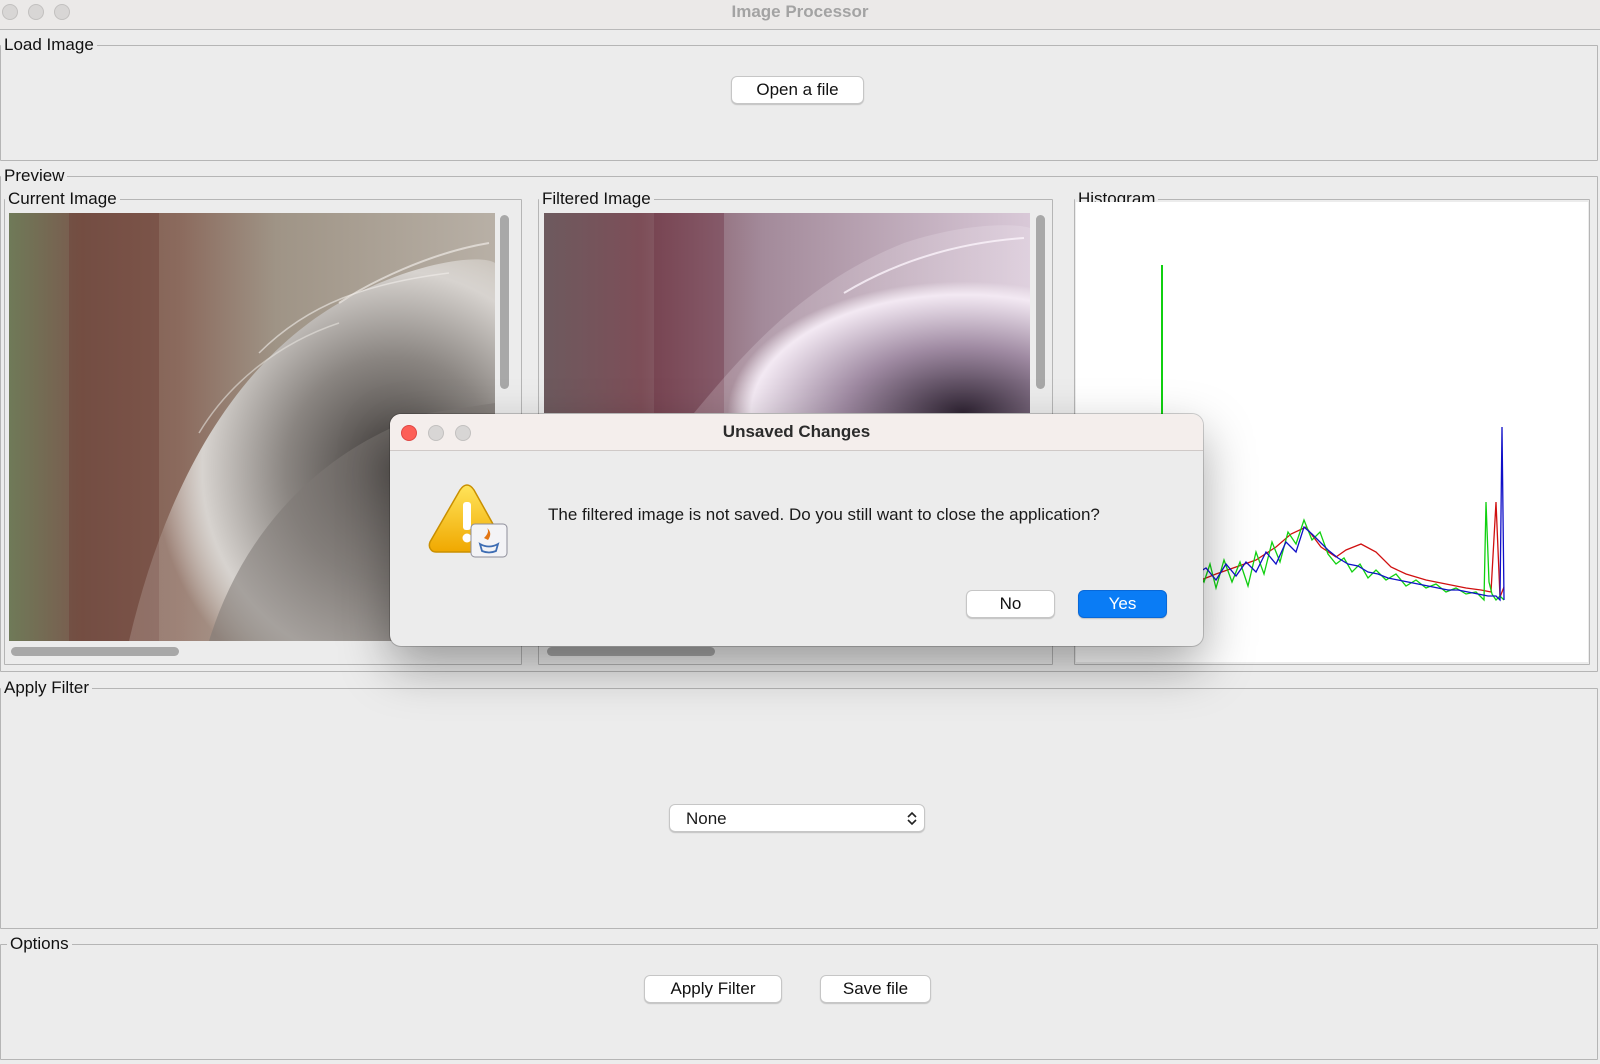 The image size is (1600, 1064). What do you see at coordinates (912, 818) in the screenshot?
I see `chevron-updown-icon` at bounding box center [912, 818].